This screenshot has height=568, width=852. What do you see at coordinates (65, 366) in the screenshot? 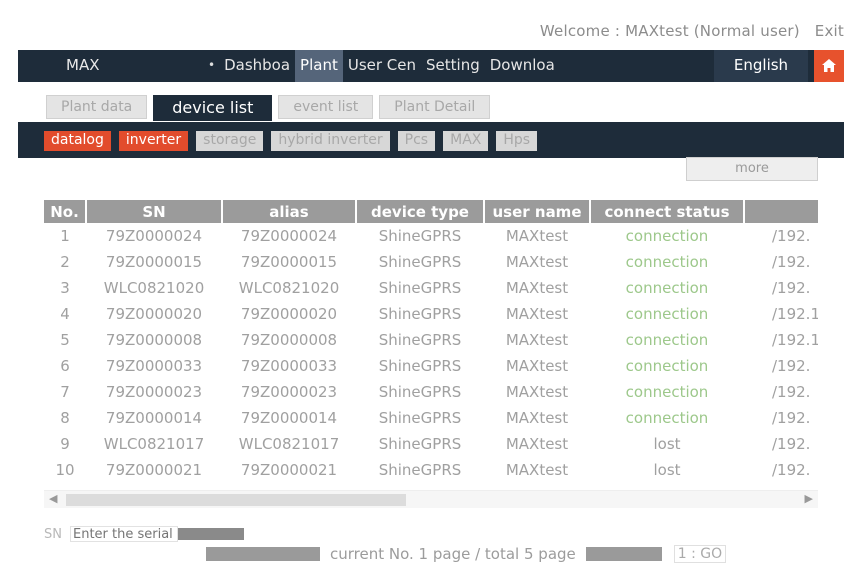
I see `cell-no: 6` at bounding box center [65, 366].